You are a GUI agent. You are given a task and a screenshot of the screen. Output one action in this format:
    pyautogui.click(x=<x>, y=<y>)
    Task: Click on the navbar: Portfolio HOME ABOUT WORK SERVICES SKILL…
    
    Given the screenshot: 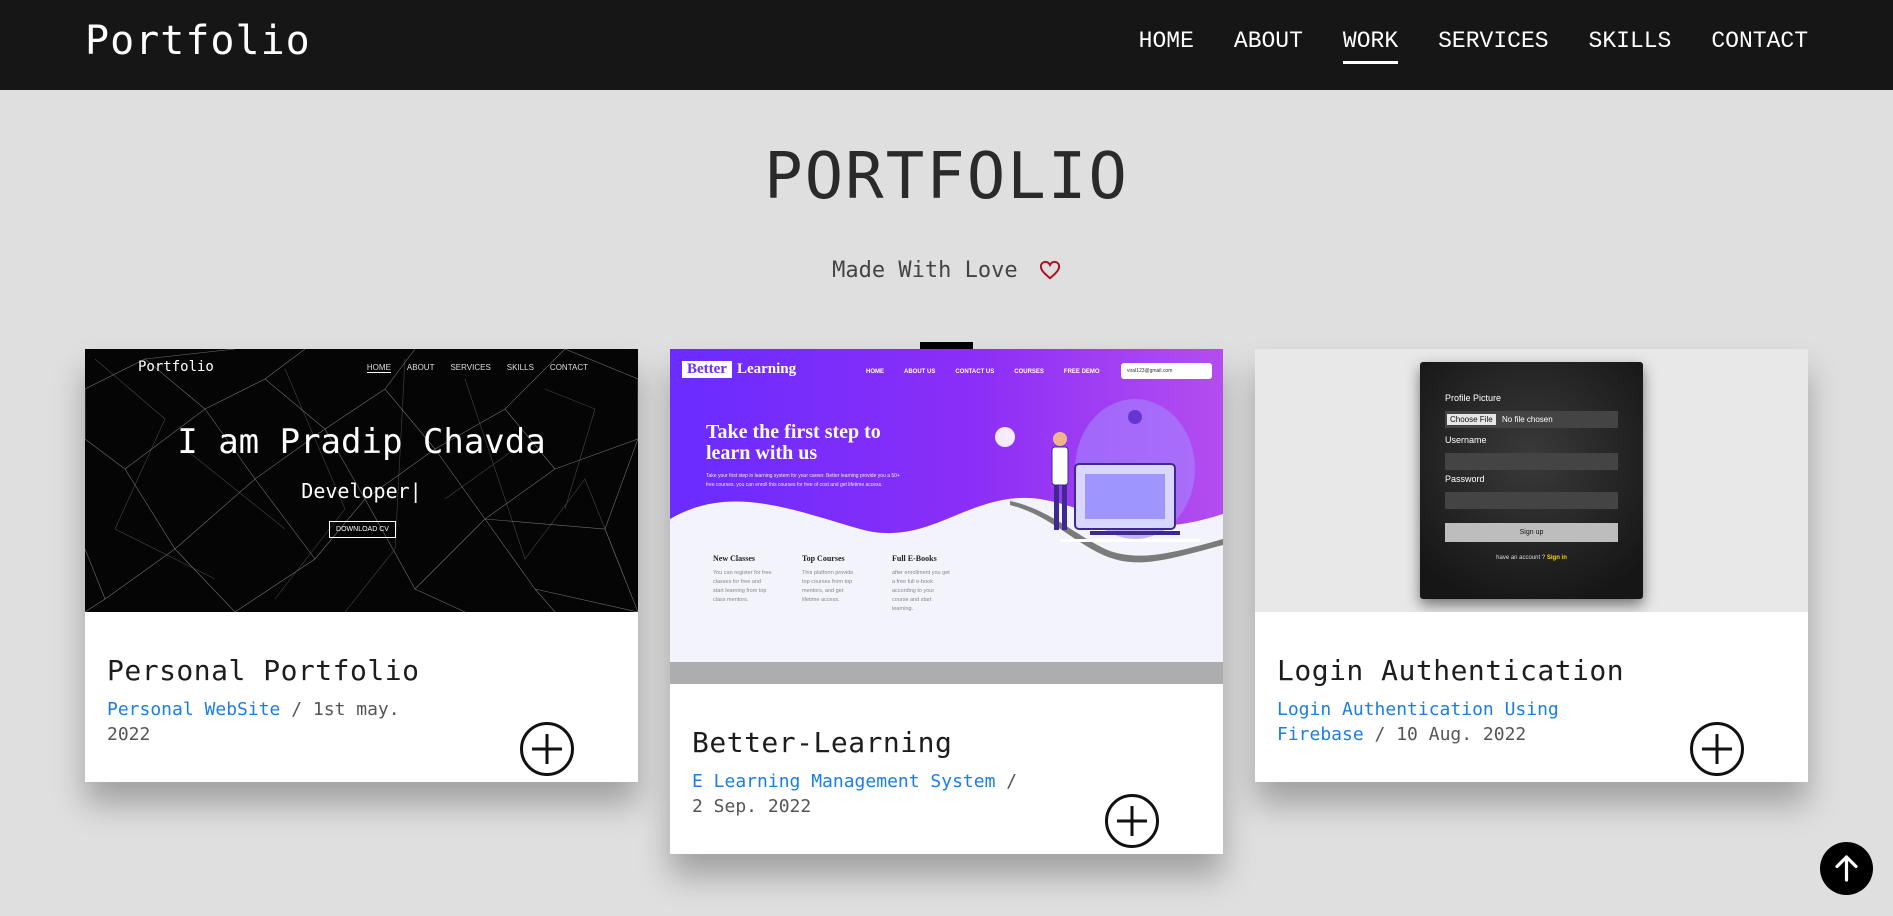 What is the action you would take?
    pyautogui.click(x=946, y=45)
    